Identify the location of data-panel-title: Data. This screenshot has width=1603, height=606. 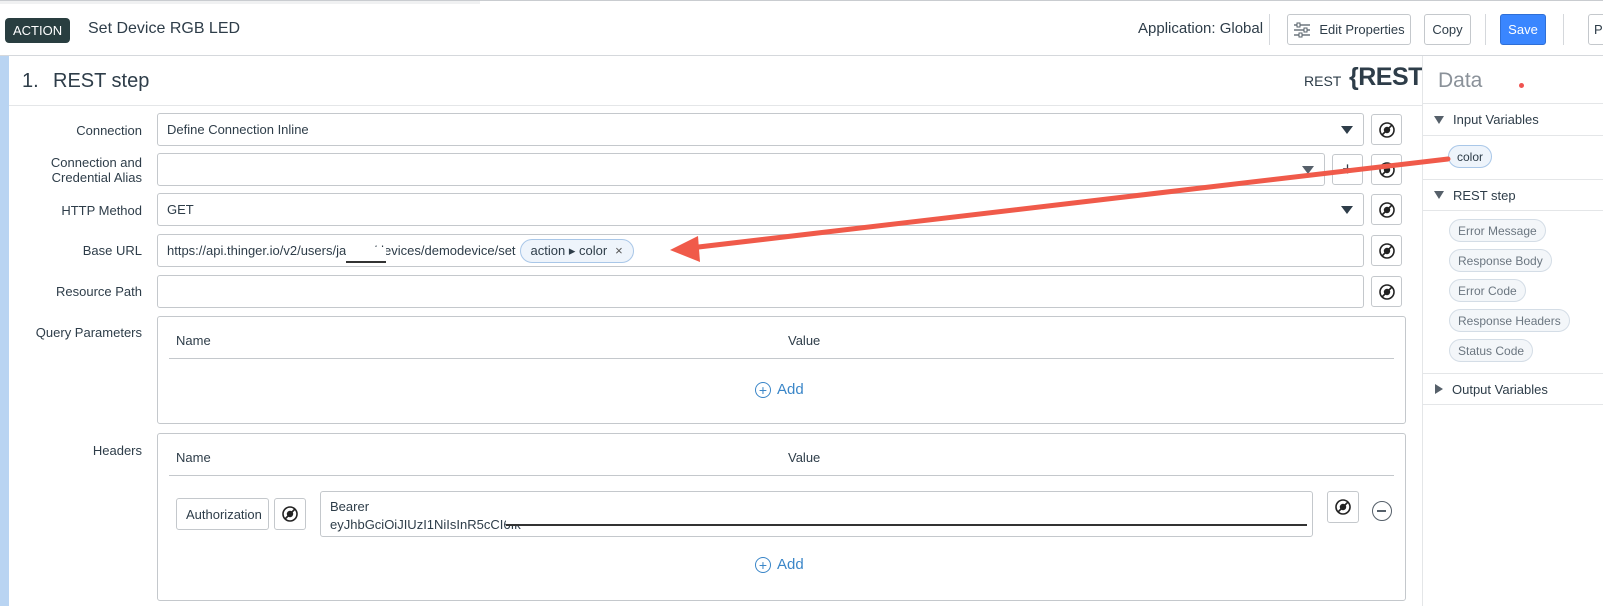
(1460, 80).